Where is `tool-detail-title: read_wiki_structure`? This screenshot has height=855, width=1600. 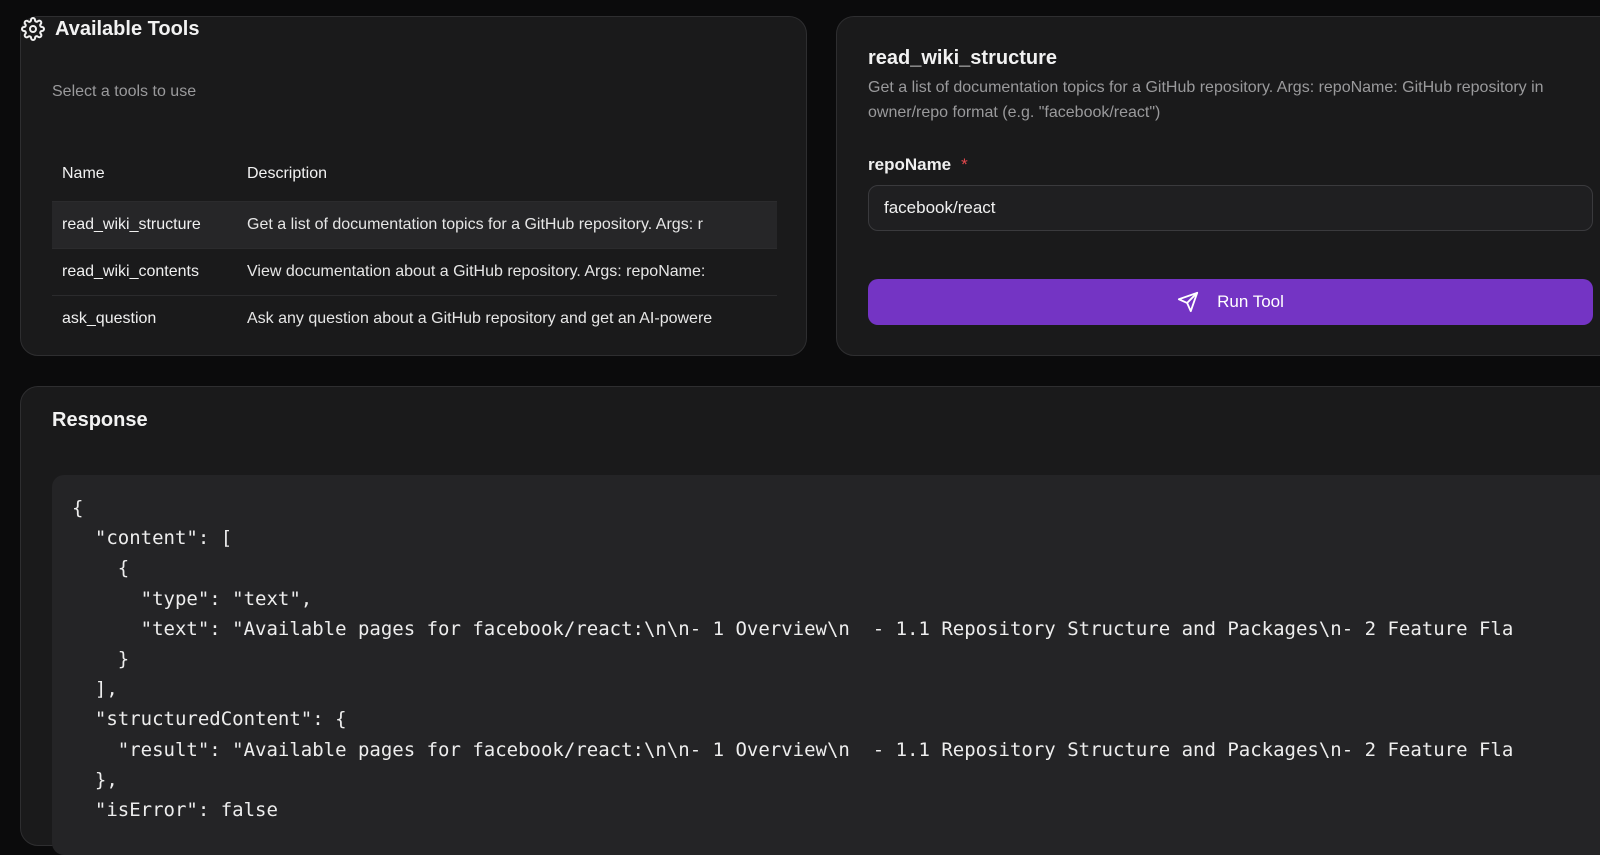
tool-detail-title: read_wiki_structure is located at coordinates (962, 58).